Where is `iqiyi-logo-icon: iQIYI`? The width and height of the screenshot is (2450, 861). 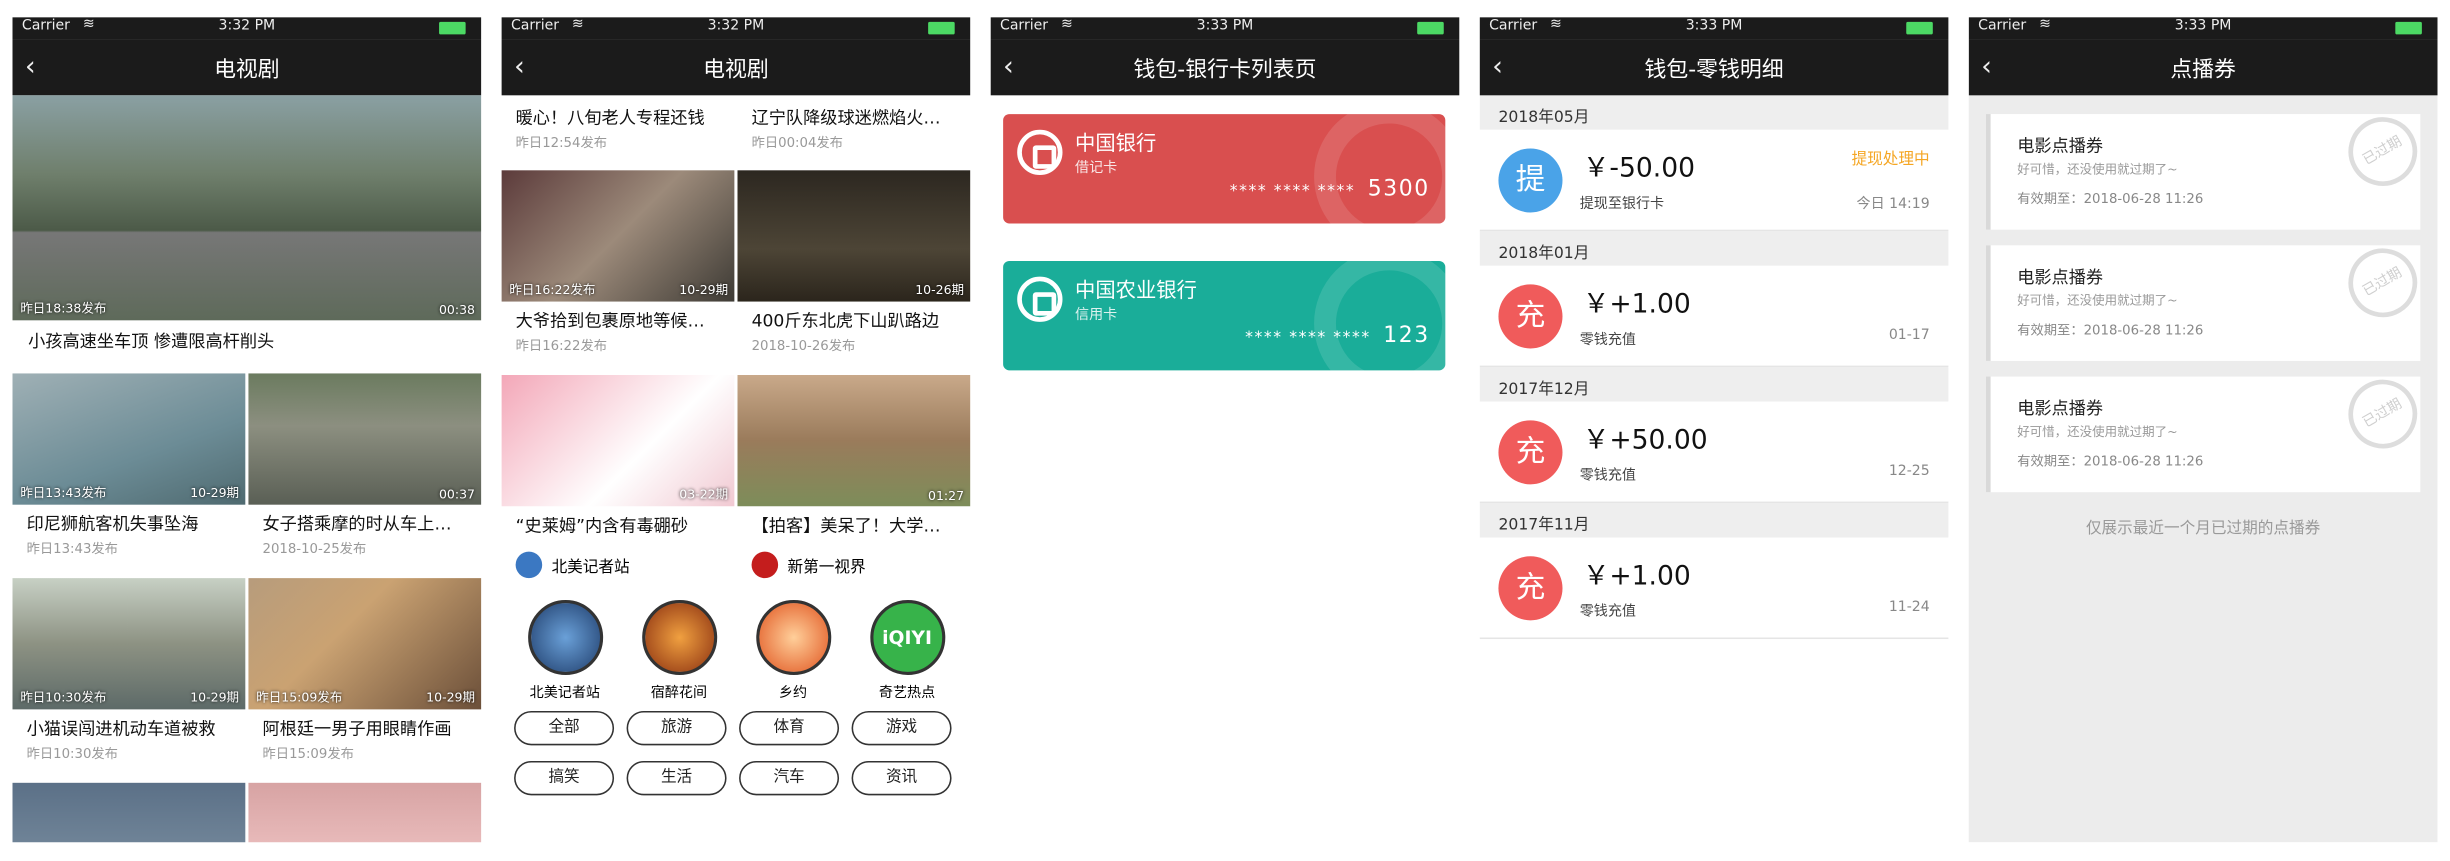 iqiyi-logo-icon: iQIYI is located at coordinates (907, 637).